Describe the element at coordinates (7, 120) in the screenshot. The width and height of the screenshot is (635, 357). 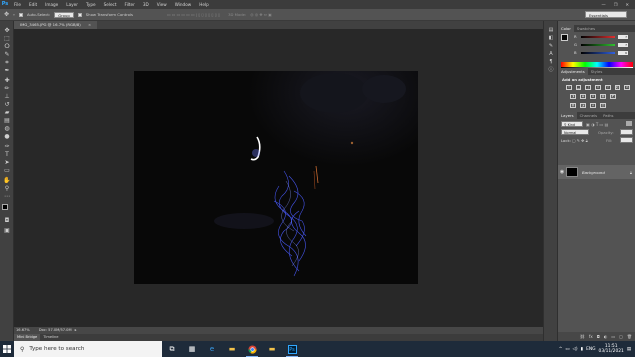
I see `gradient-tool-icon: ▤` at that location.